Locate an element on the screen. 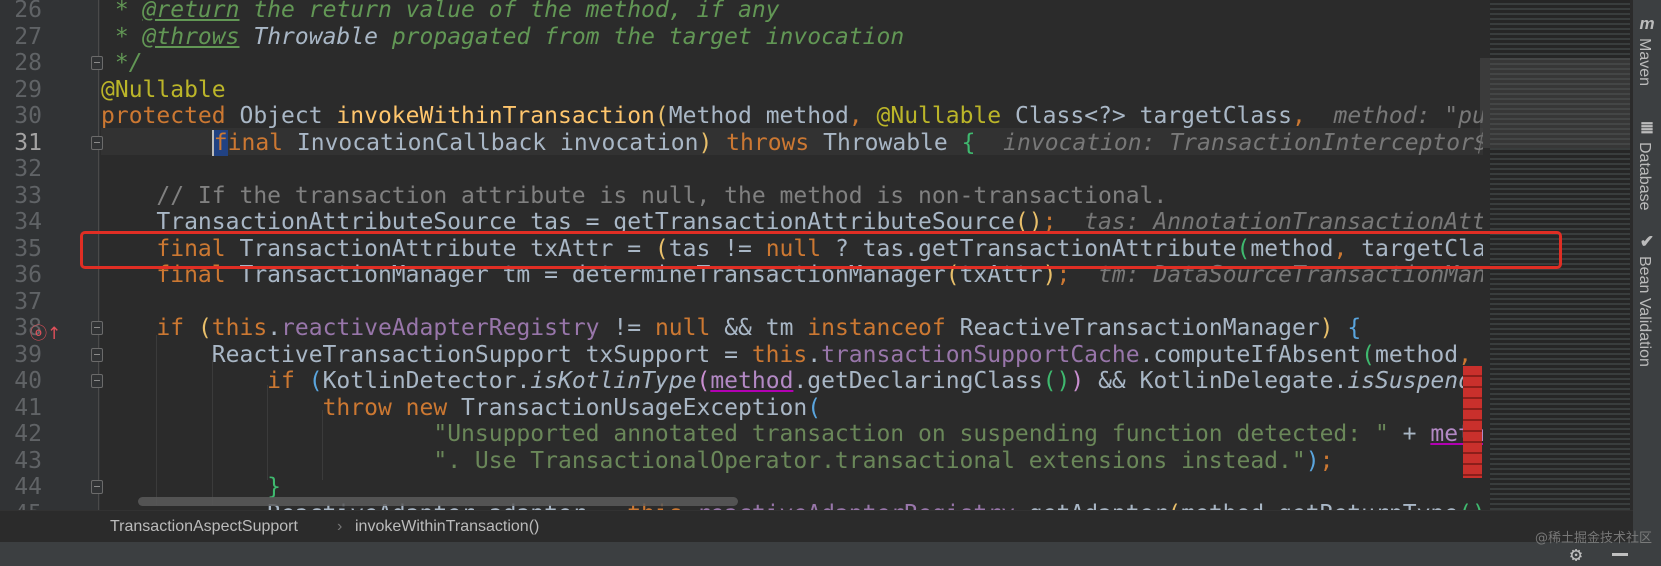 The image size is (1661, 566). breadcrumb-class: TransactionAspectSupport is located at coordinates (204, 527).